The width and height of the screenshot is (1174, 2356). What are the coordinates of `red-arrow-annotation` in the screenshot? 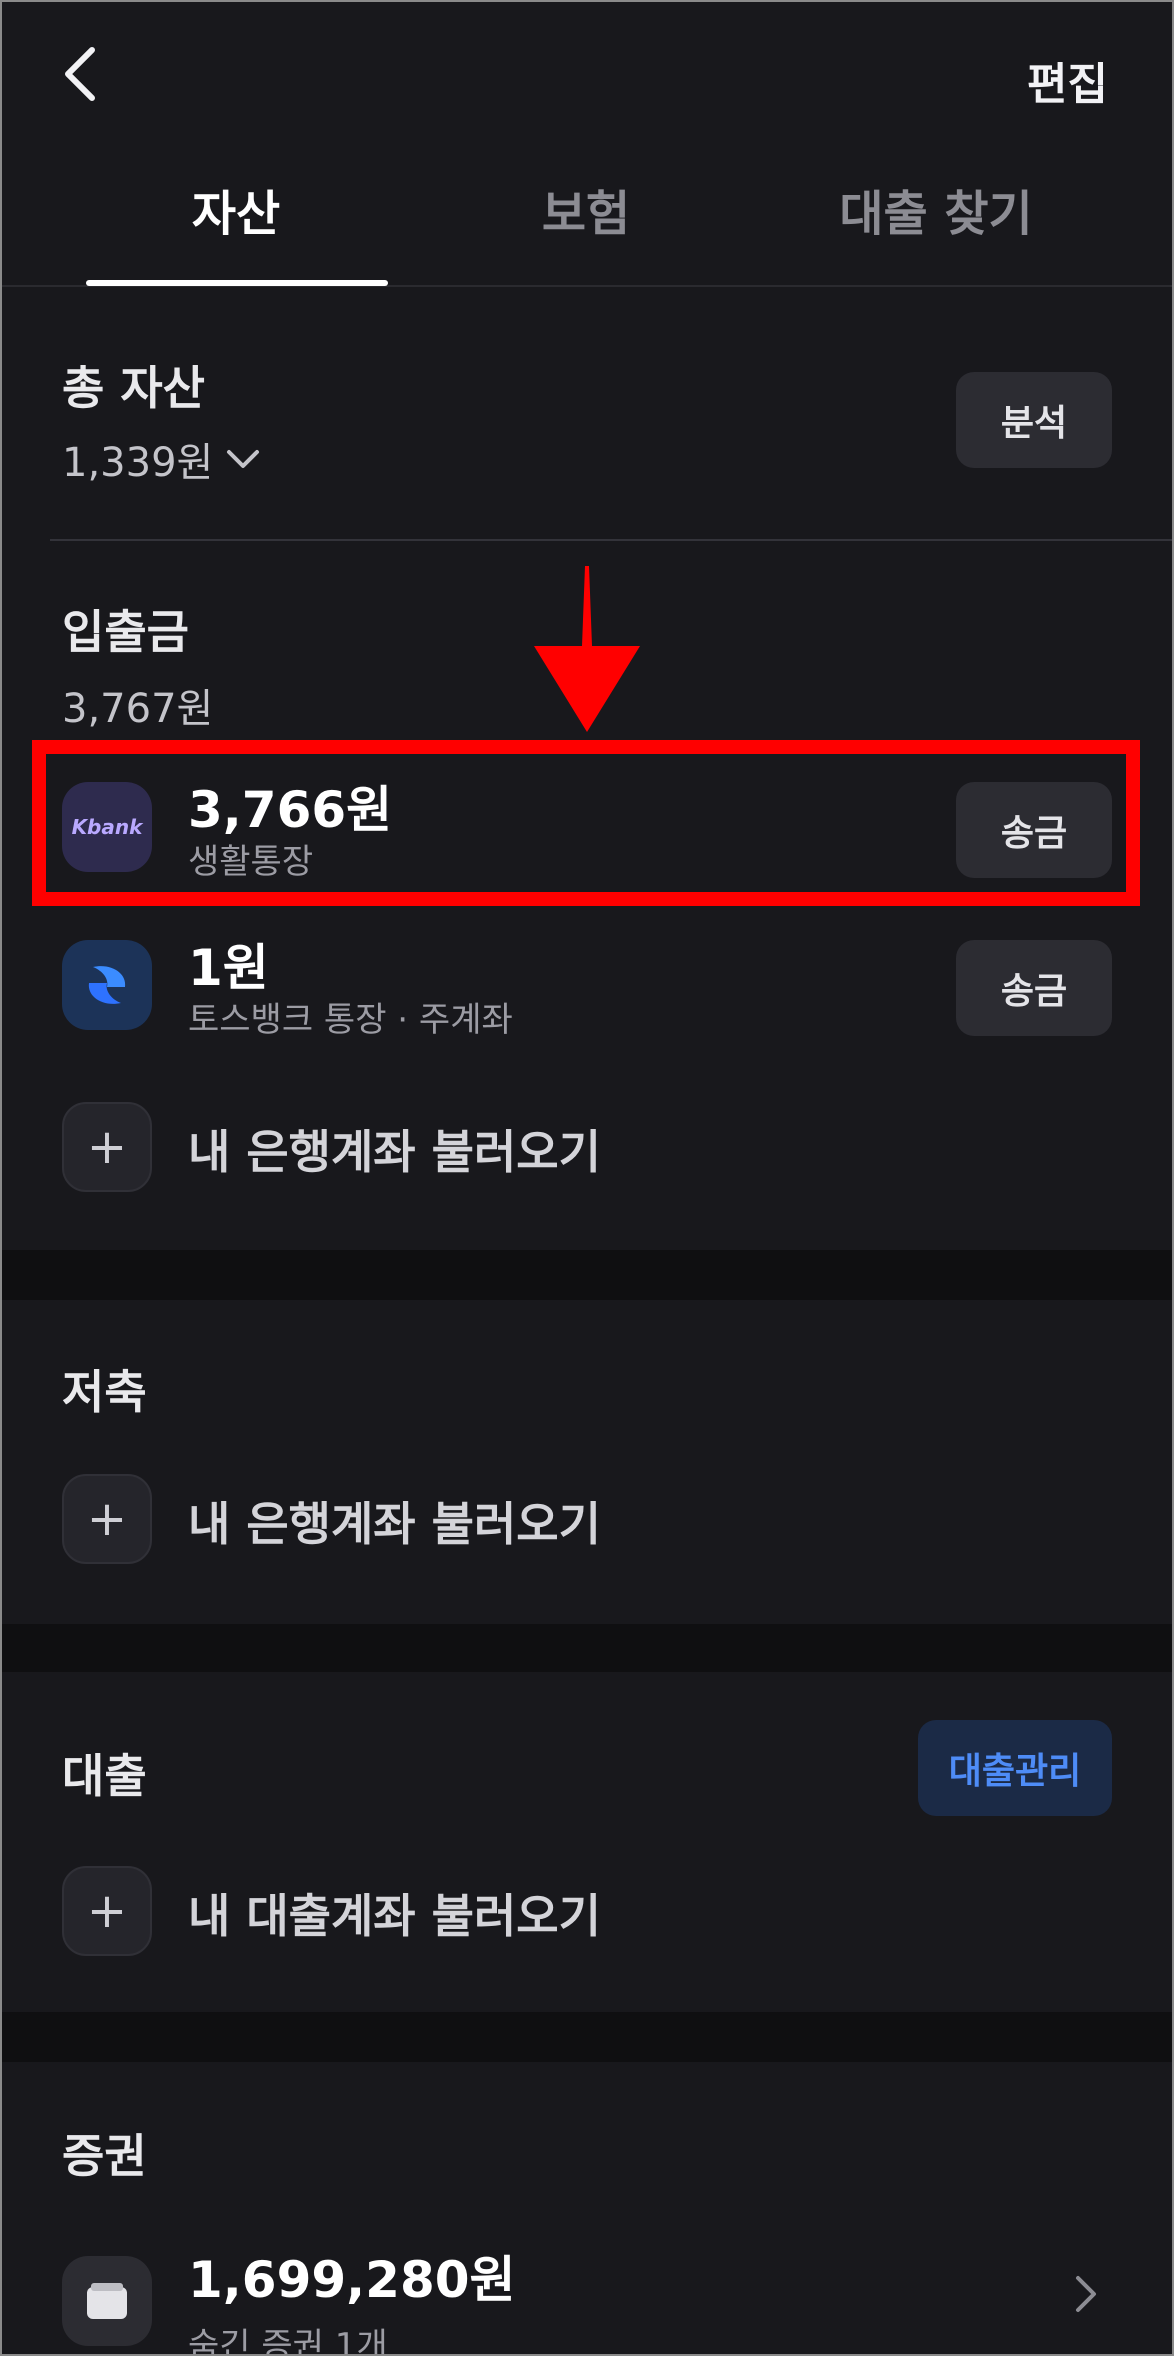 It's located at (587, 649).